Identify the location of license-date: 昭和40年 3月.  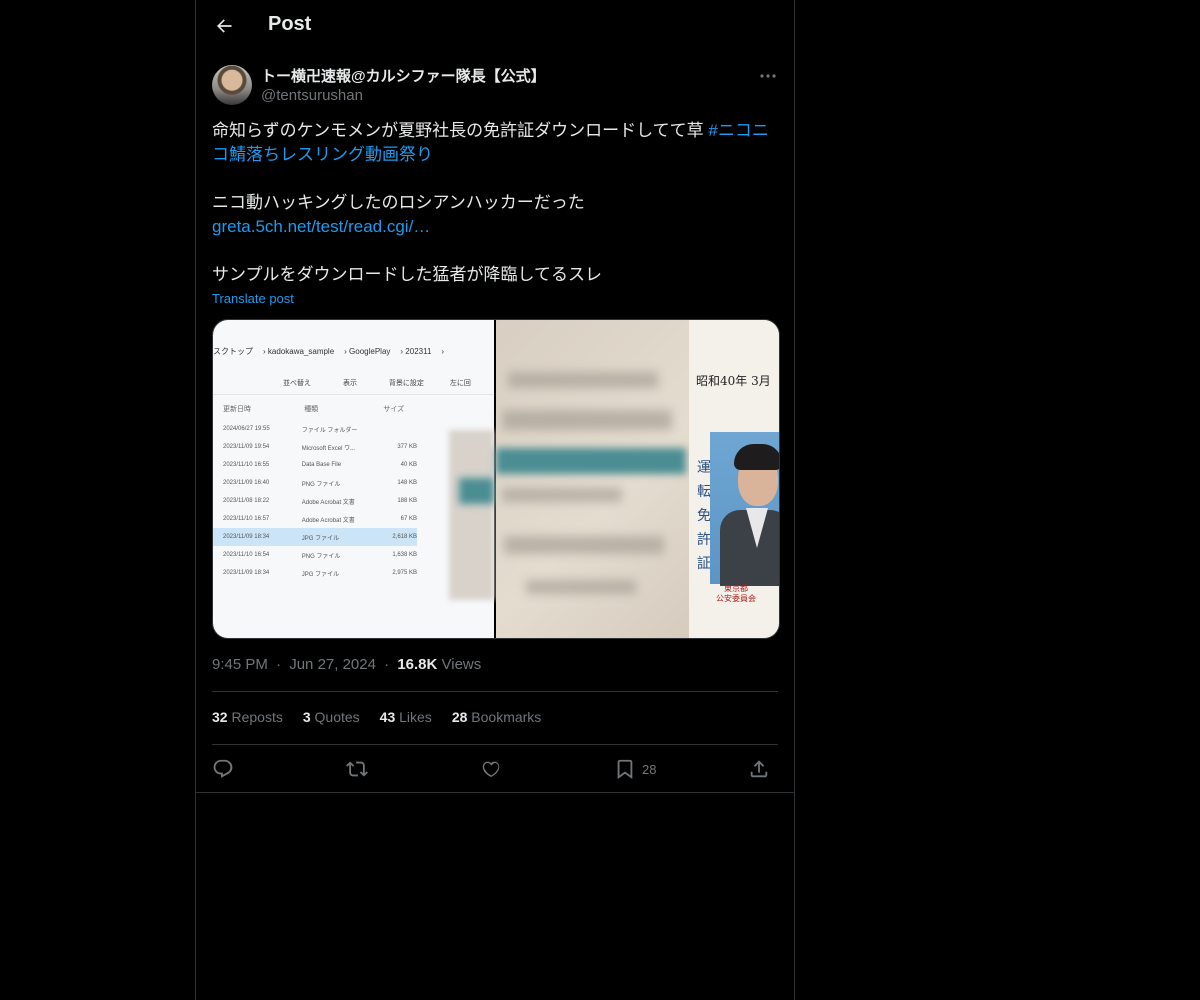
(733, 381).